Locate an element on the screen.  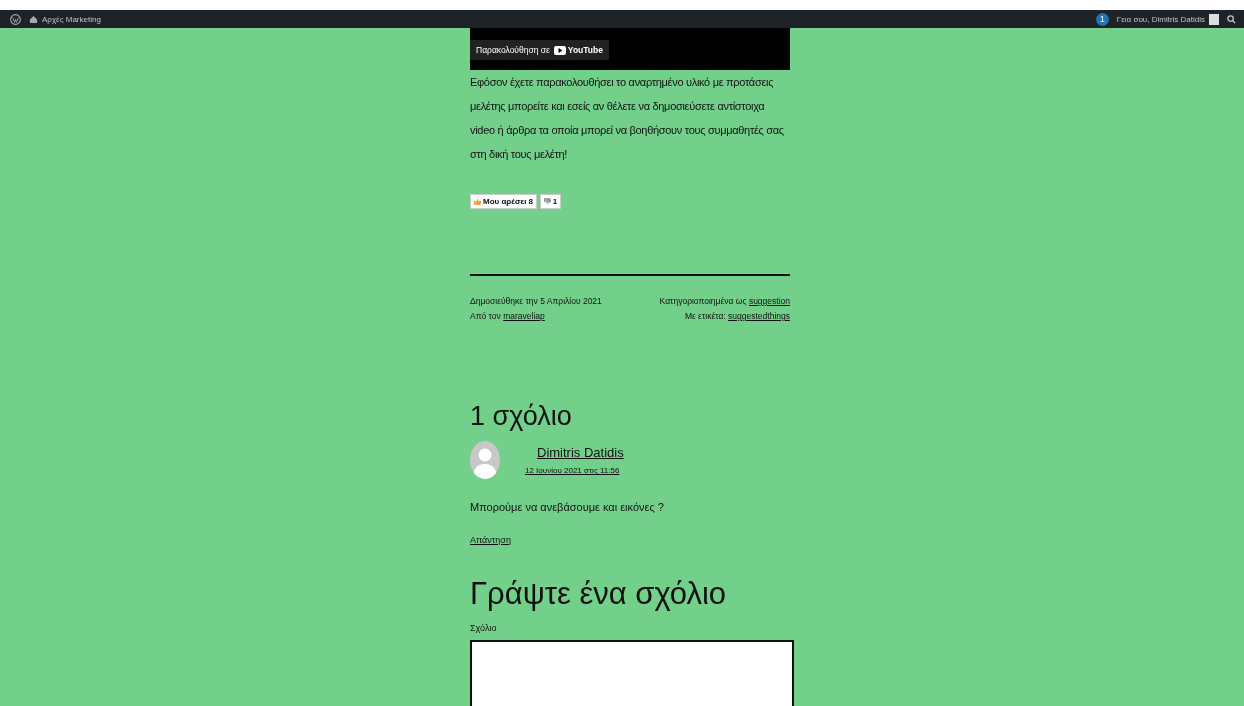
author-link: maraveliap is located at coordinates (524, 316).